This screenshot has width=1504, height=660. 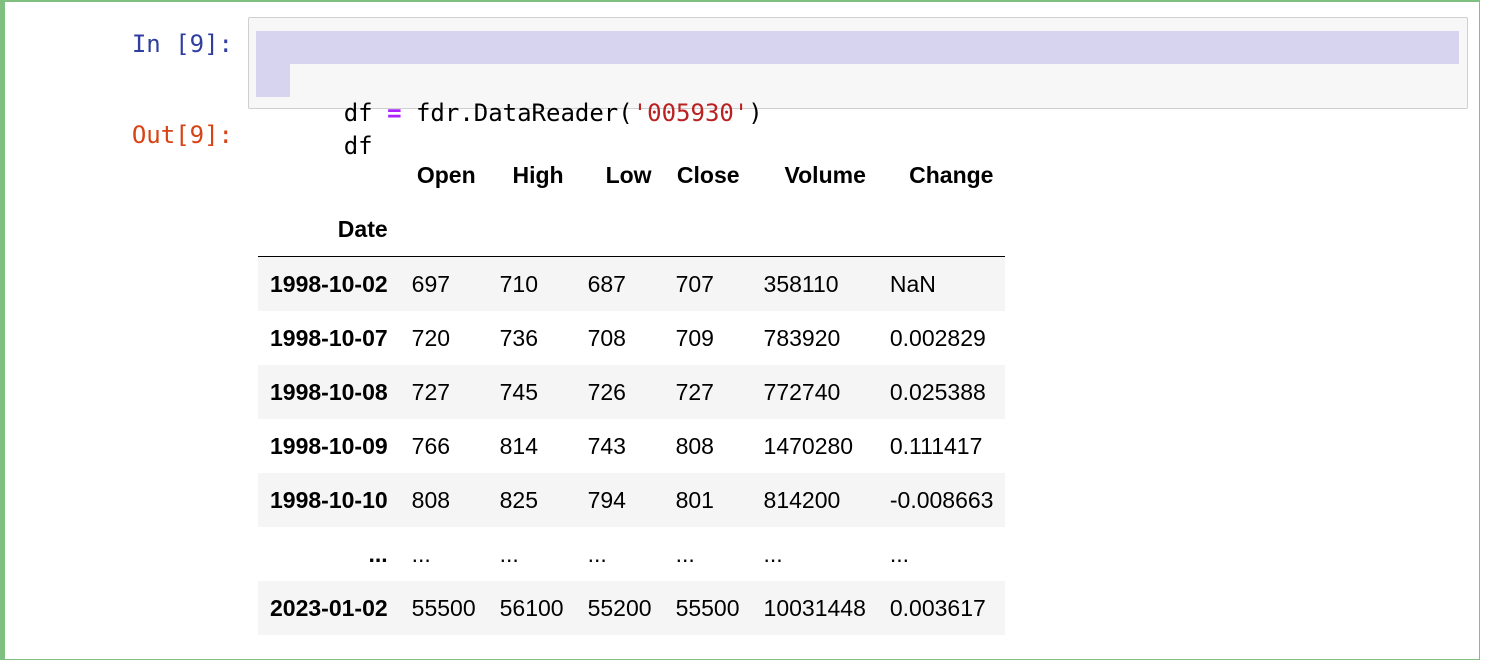 I want to click on table-cell: -0.008663, so click(x=941, y=499).